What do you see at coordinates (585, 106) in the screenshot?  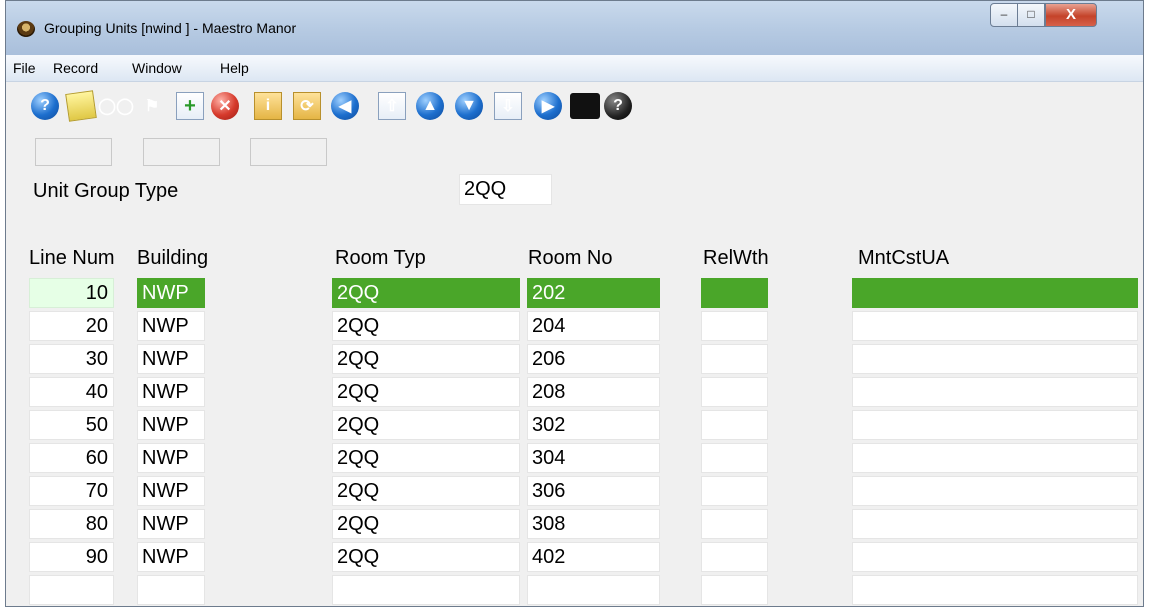 I see `console-button` at bounding box center [585, 106].